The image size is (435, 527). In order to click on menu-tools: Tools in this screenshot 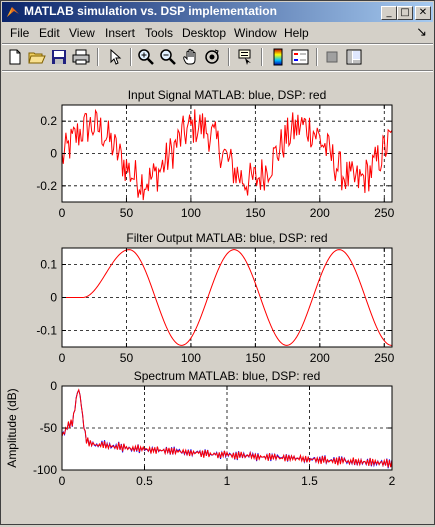, I will do `click(159, 33)`.